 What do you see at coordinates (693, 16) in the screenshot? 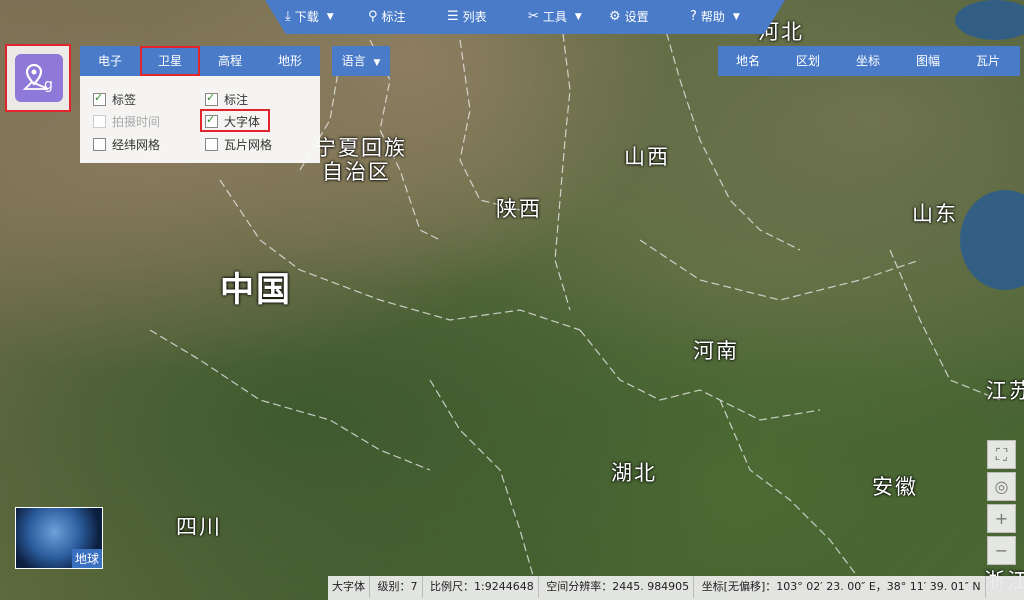
I see `help-icon: ?` at bounding box center [693, 16].